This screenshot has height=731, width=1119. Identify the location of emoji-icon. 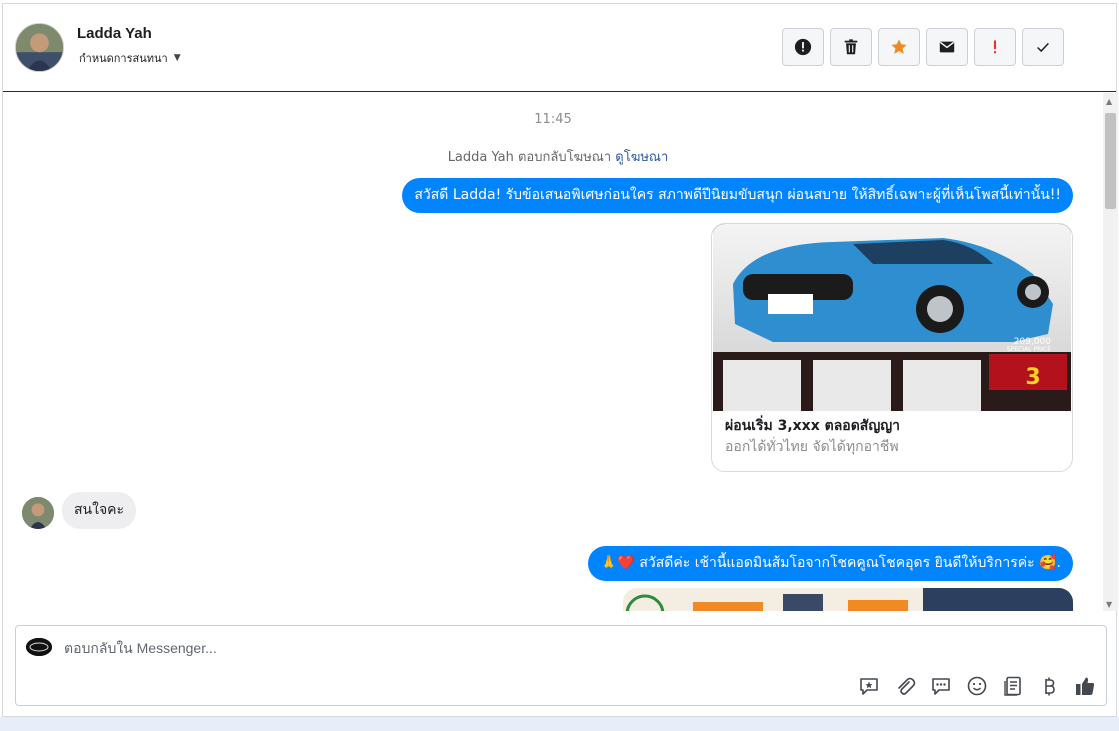
(977, 686).